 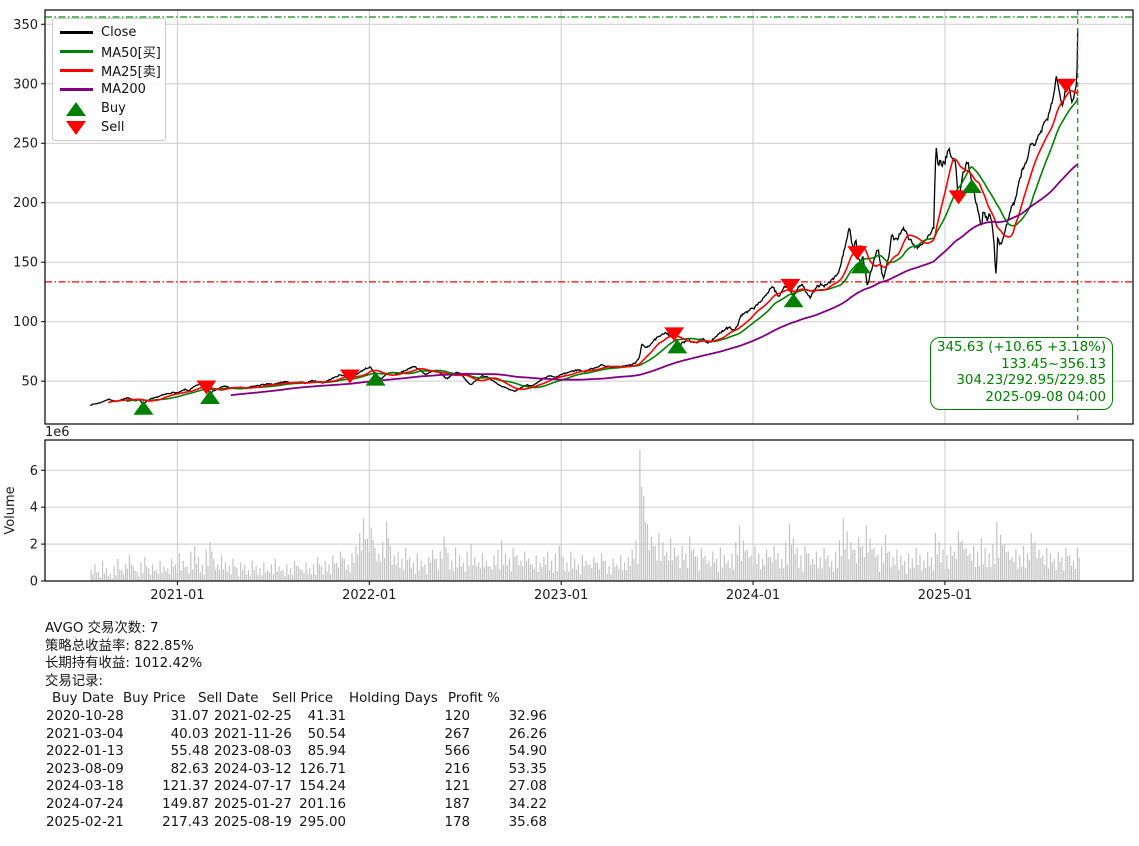 What do you see at coordinates (253, 787) in the screenshot?
I see `table-cell: 2024-07-17` at bounding box center [253, 787].